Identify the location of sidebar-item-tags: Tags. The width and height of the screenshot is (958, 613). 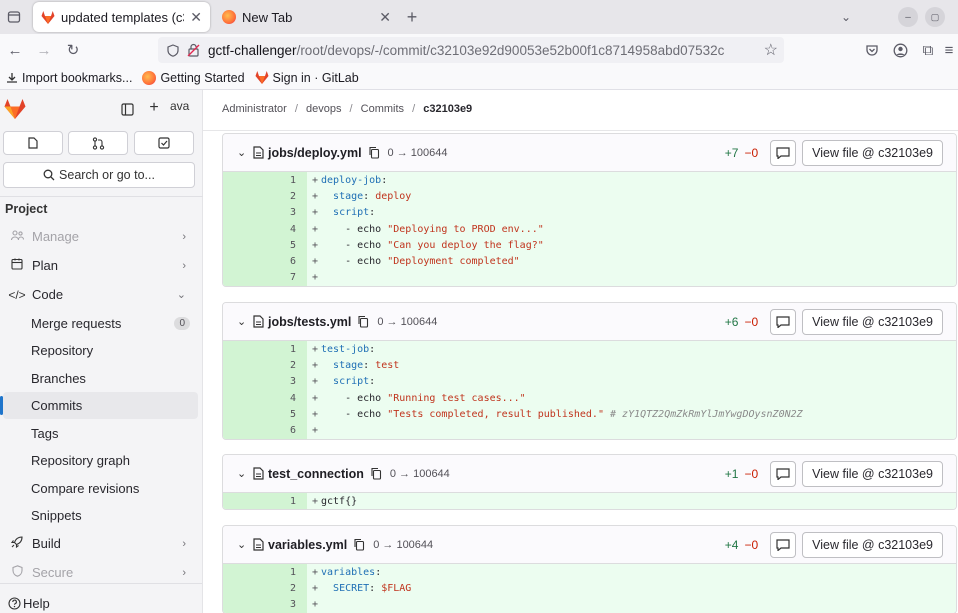
(100, 433).